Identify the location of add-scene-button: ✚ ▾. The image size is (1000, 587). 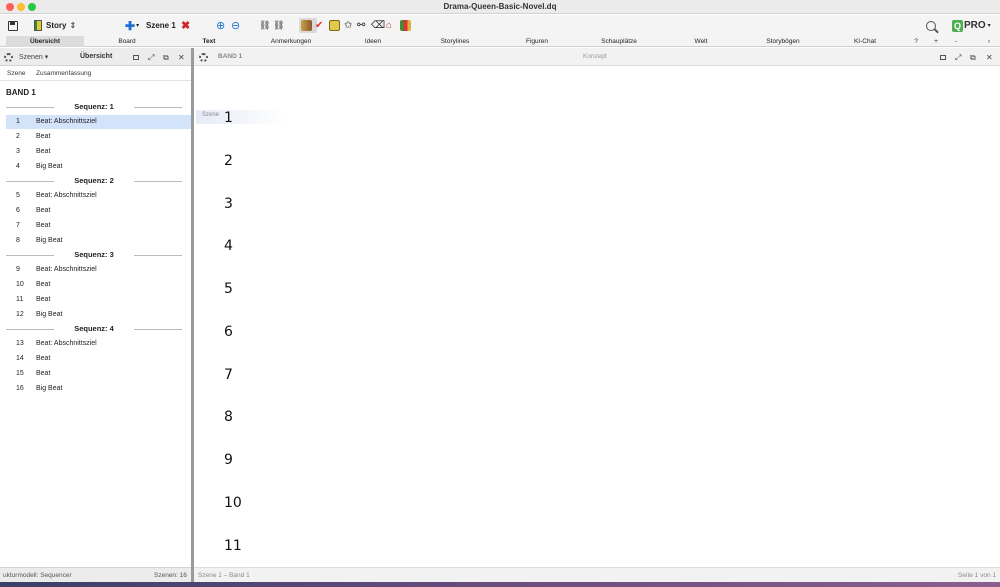
(132, 25).